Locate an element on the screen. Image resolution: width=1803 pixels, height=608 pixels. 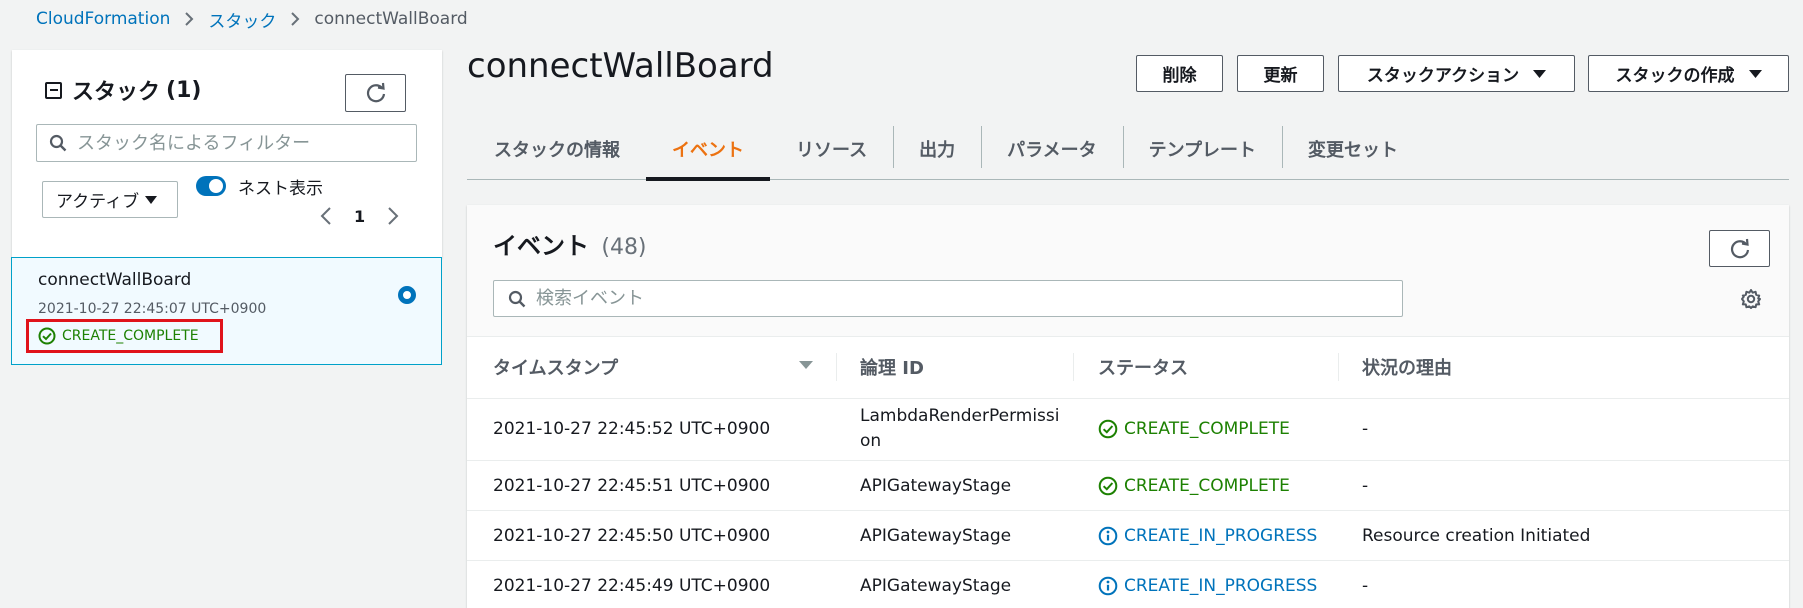
stack-actions-button: スタックアクション is located at coordinates (1456, 73).